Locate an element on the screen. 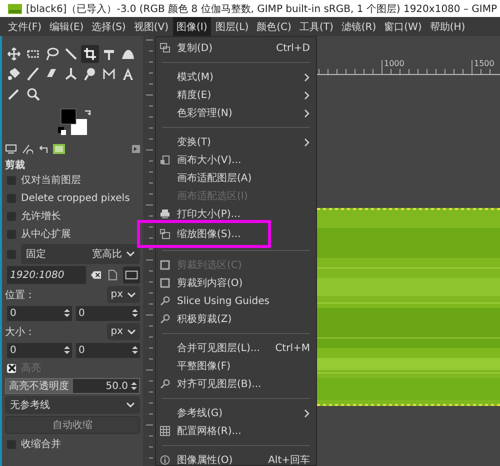 The image size is (500, 466). menu-item: 工具(T) is located at coordinates (316, 26).